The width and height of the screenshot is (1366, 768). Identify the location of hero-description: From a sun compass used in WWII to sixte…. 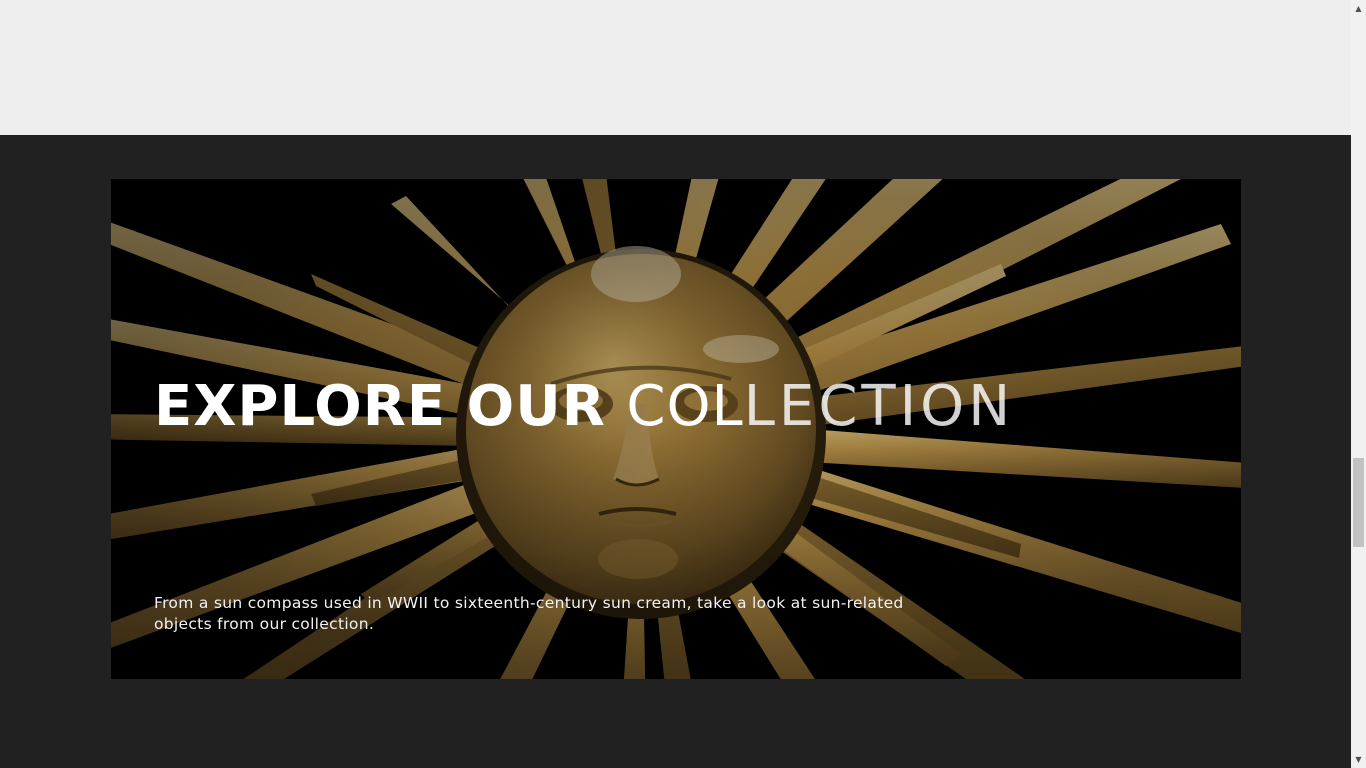
(529, 613).